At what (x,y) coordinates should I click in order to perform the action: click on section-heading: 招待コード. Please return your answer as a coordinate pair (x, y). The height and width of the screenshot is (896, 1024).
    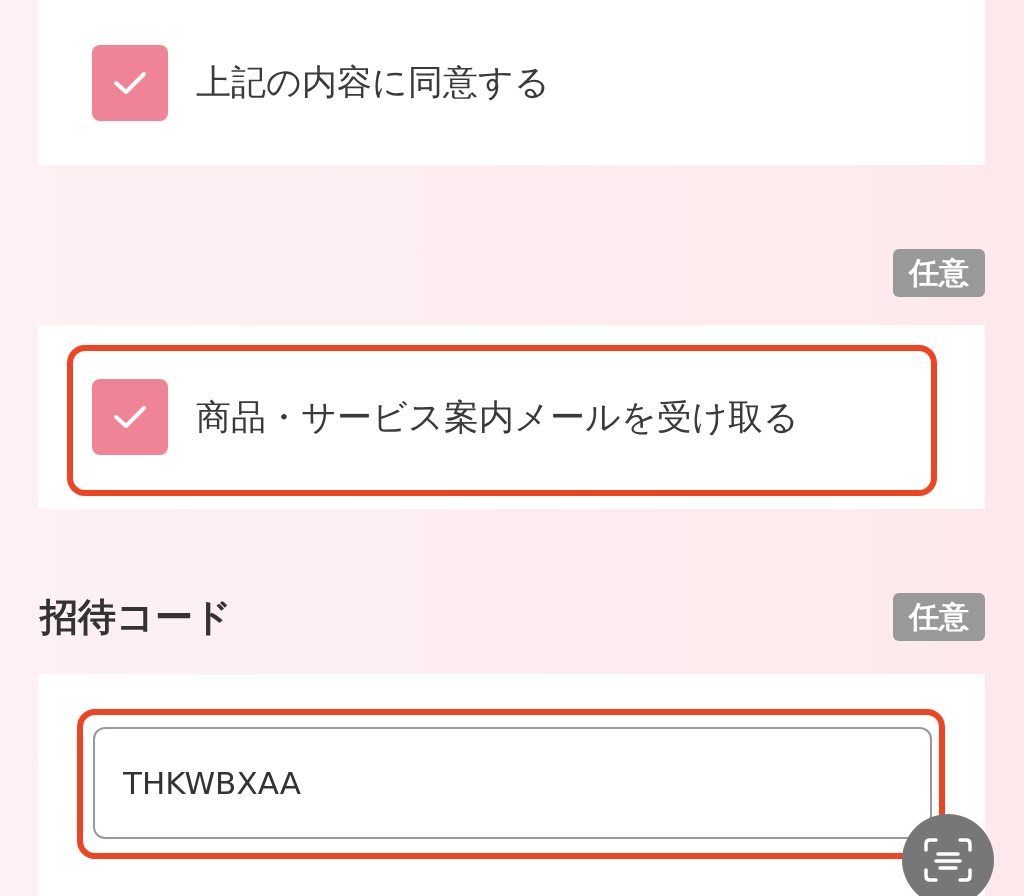
    Looking at the image, I should click on (136, 617).